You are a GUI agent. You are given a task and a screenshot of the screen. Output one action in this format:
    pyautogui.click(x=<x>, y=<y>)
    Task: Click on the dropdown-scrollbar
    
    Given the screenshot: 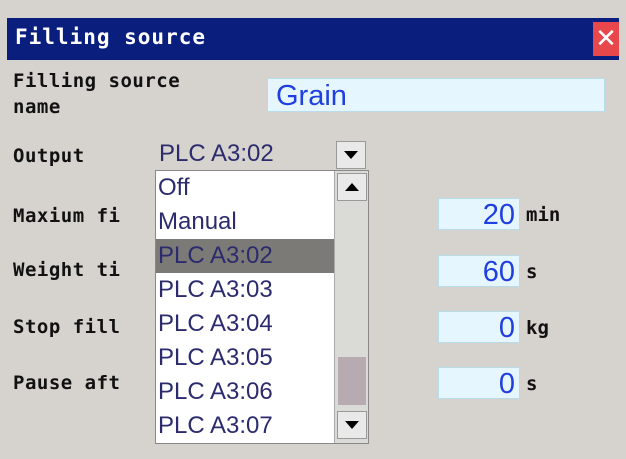 What is the action you would take?
    pyautogui.click(x=351, y=307)
    